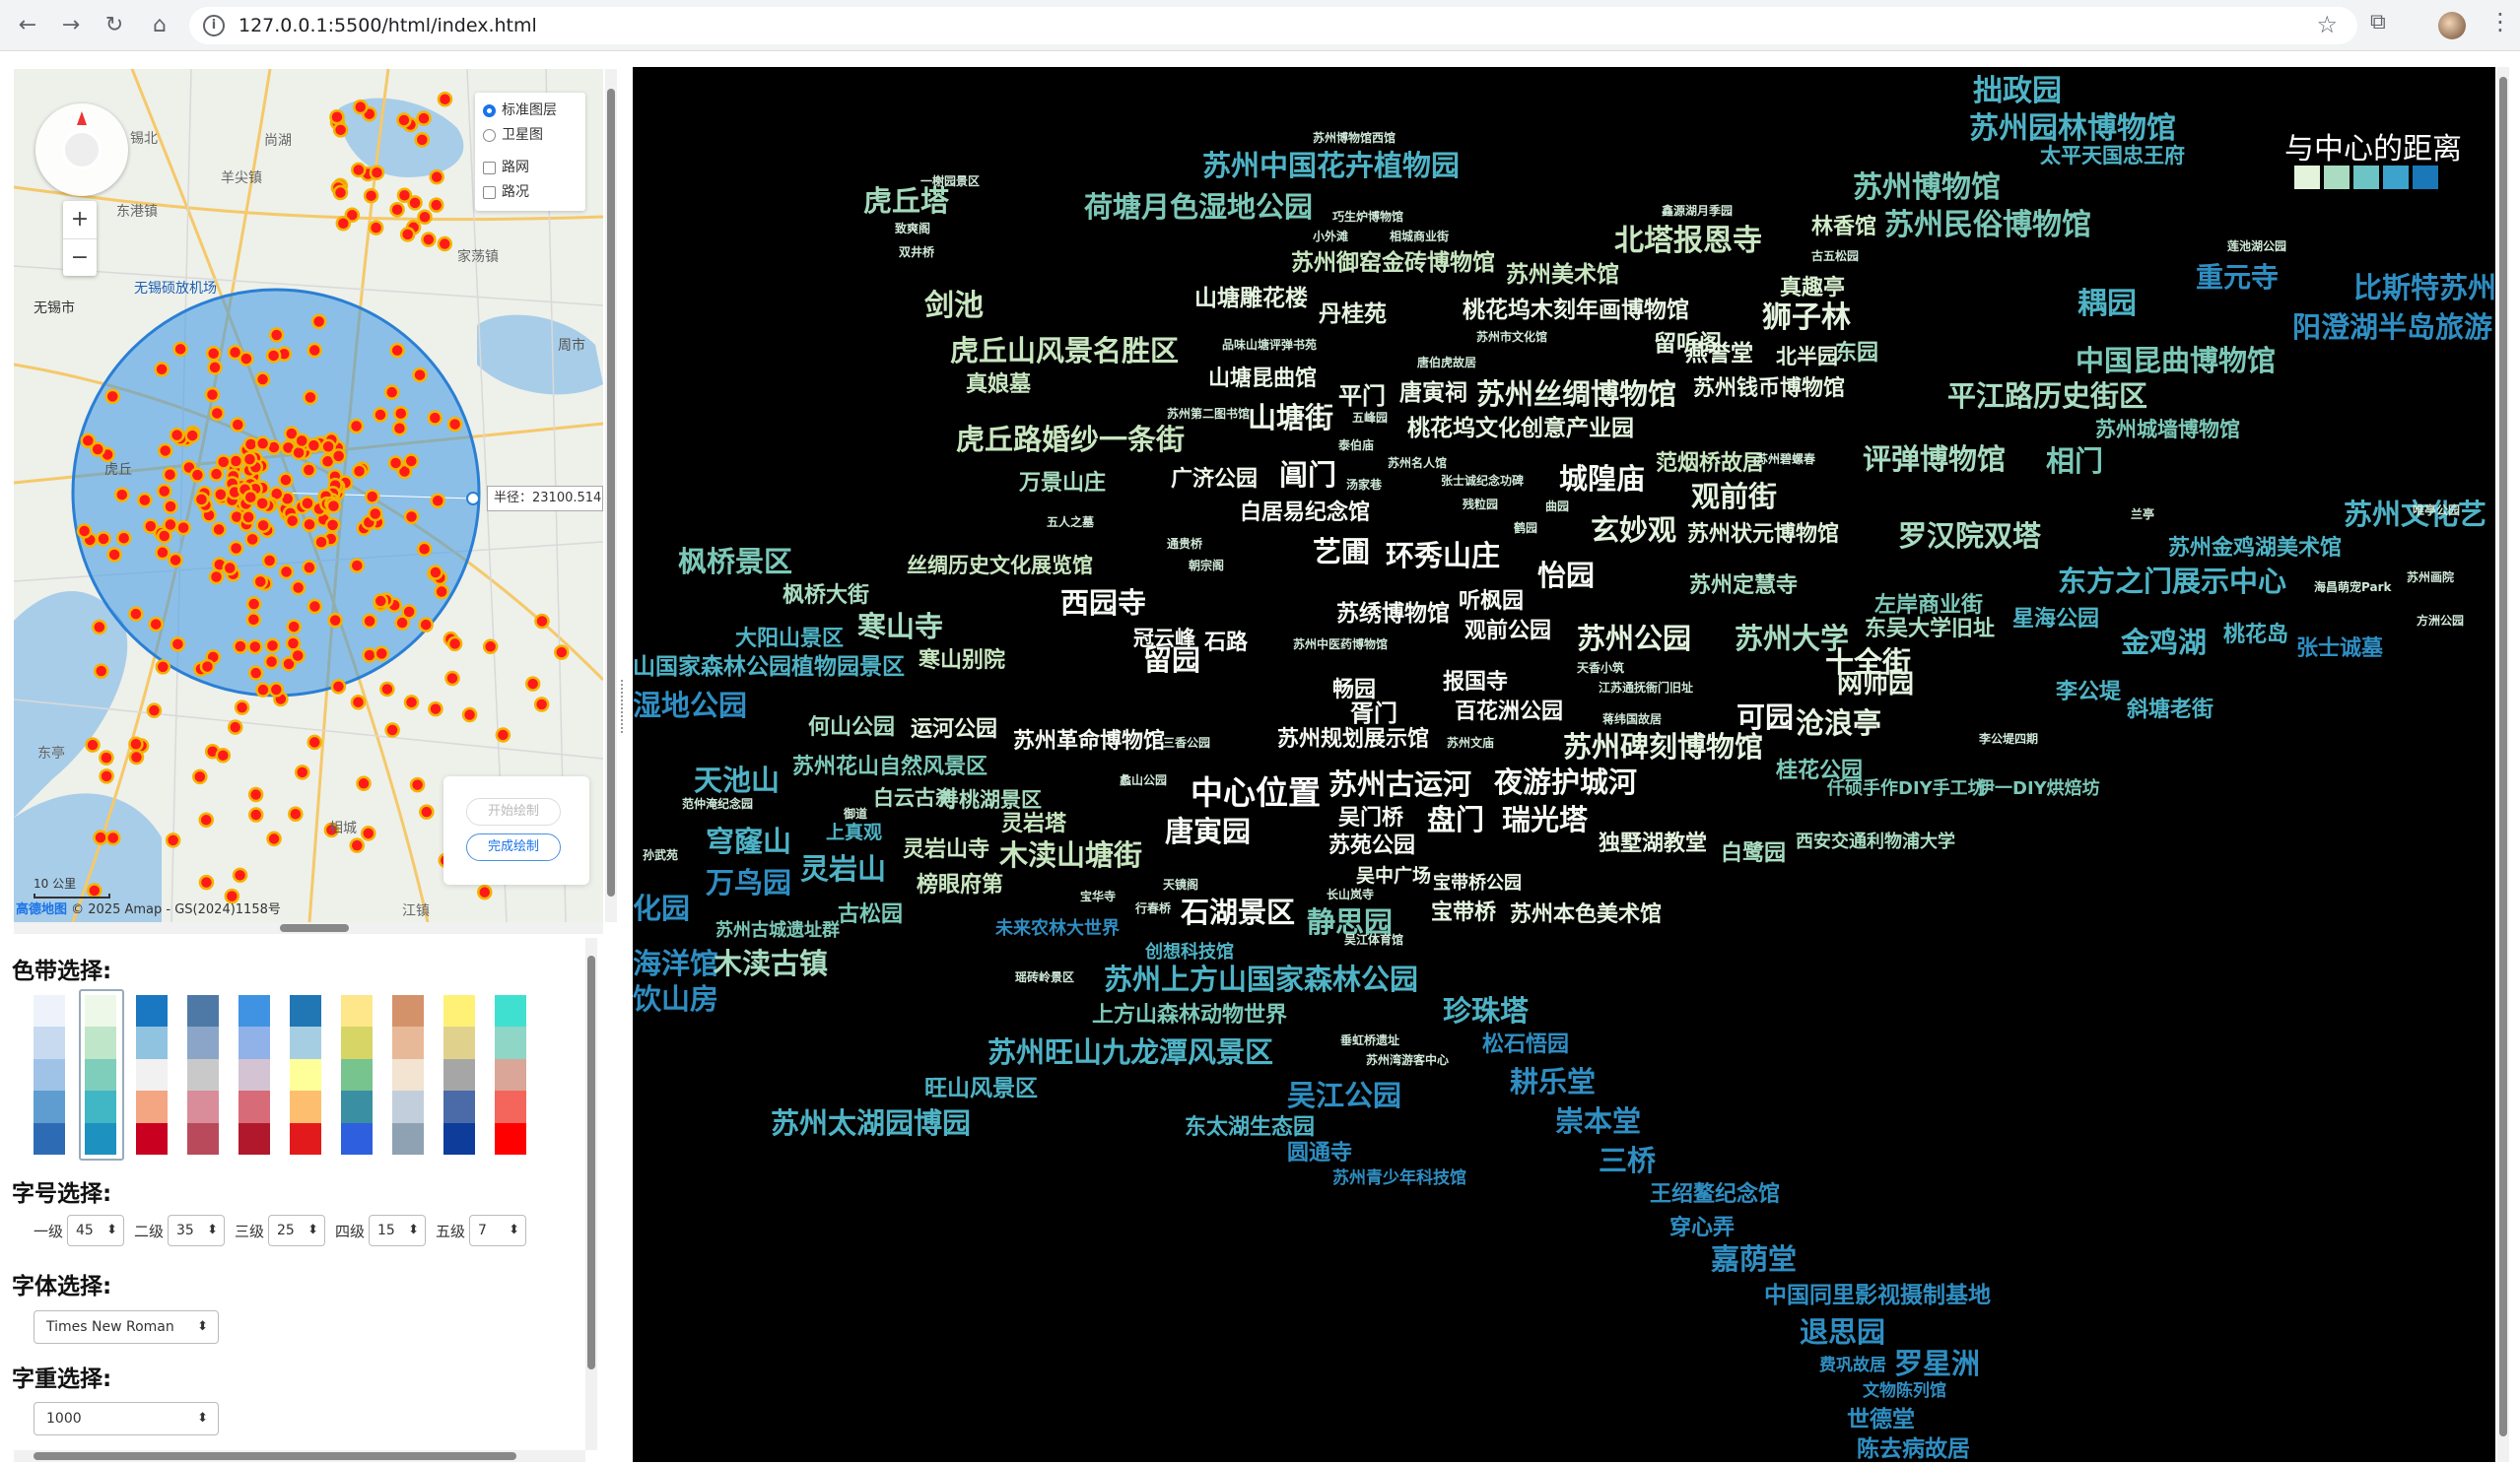 This screenshot has height=1465, width=2520. Describe the element at coordinates (771, 964) in the screenshot. I see `cloud-word: 木渎古镇` at that location.